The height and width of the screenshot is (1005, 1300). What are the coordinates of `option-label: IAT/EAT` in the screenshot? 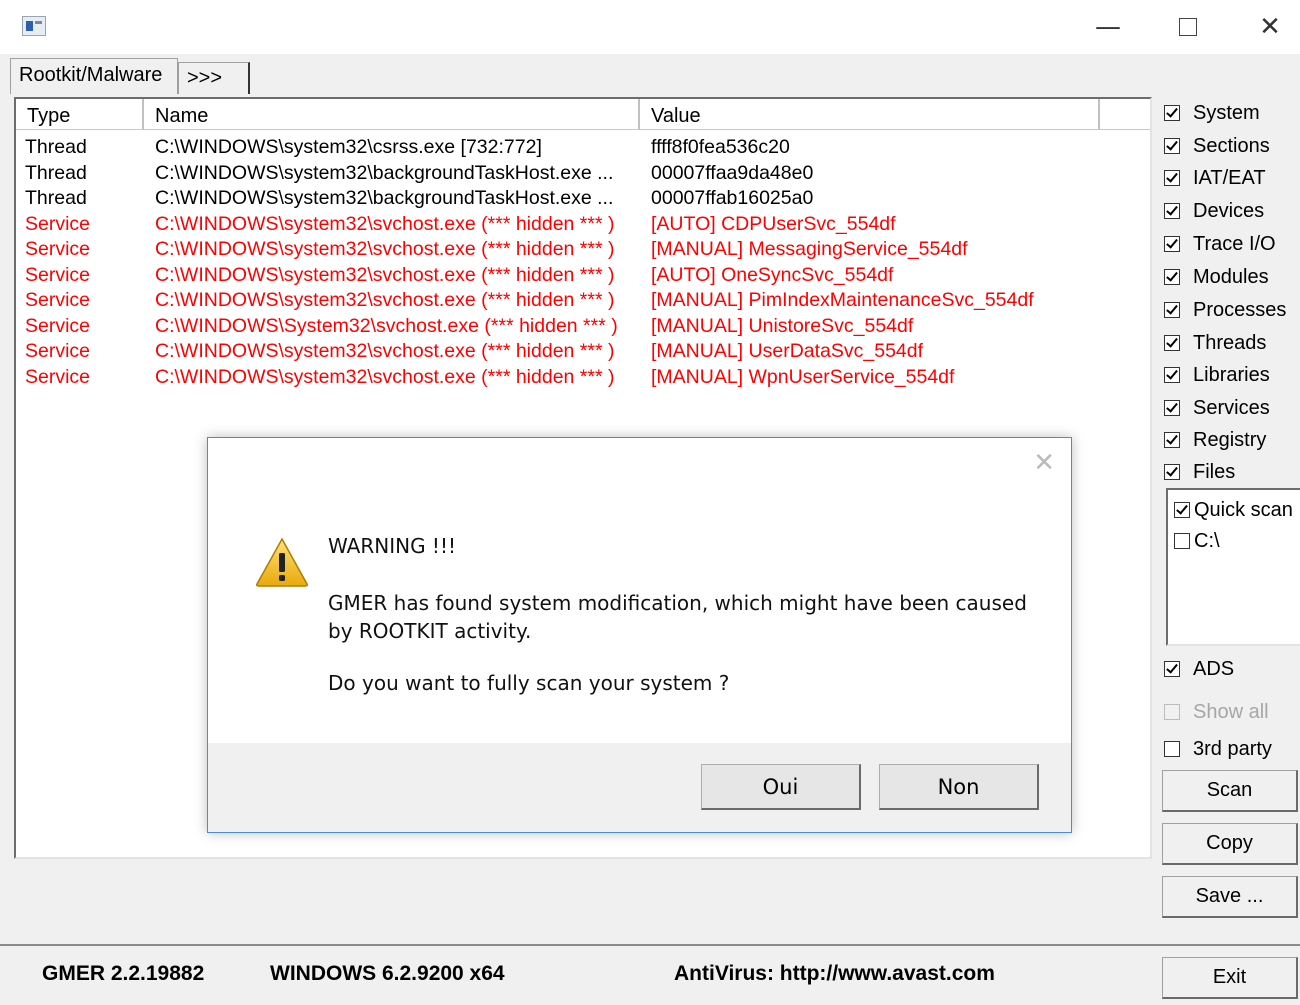 It's located at (1229, 177).